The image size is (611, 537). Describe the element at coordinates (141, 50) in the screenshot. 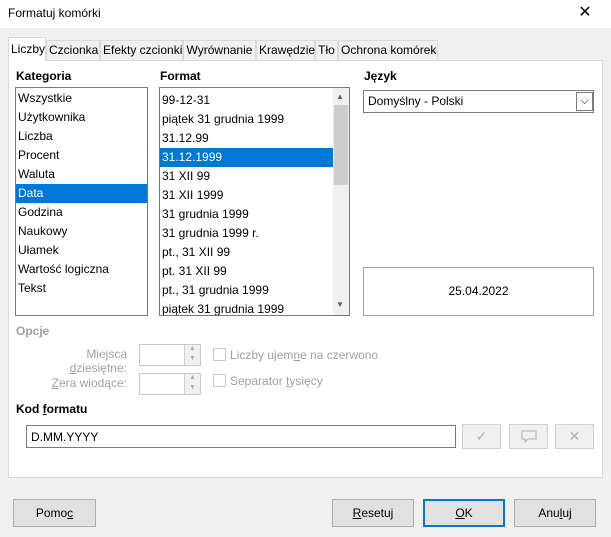

I see `tab-efekty-czcionki: Efekty czcionki` at that location.